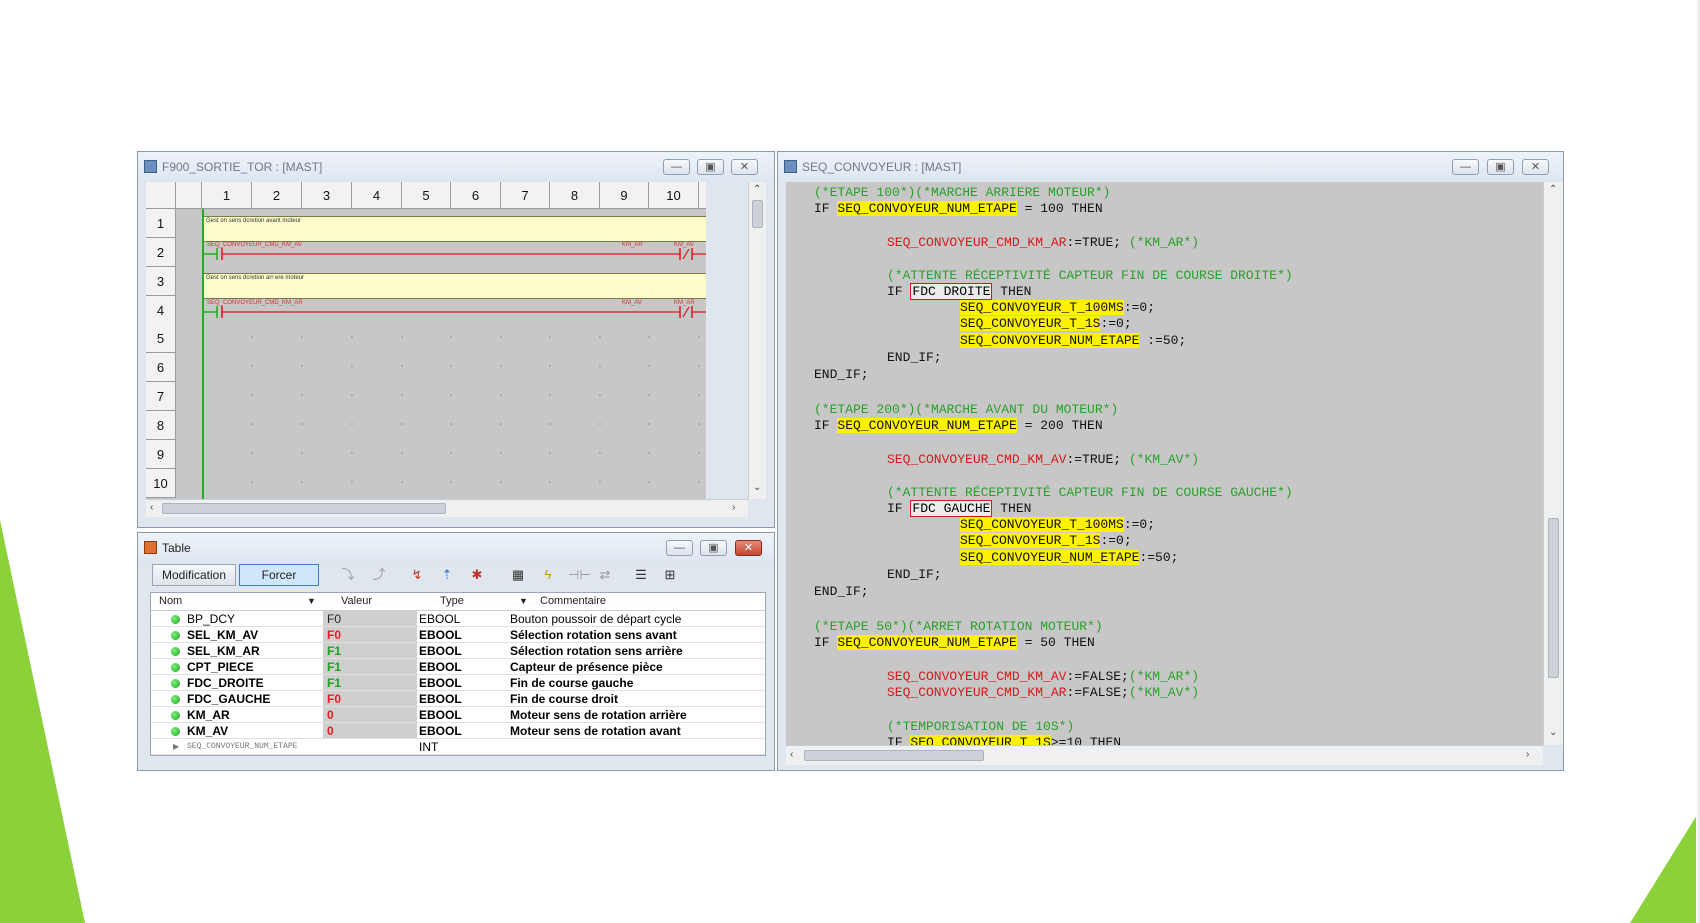 This screenshot has width=1700, height=923. I want to click on force-low-icon: ⤵, so click(348, 575).